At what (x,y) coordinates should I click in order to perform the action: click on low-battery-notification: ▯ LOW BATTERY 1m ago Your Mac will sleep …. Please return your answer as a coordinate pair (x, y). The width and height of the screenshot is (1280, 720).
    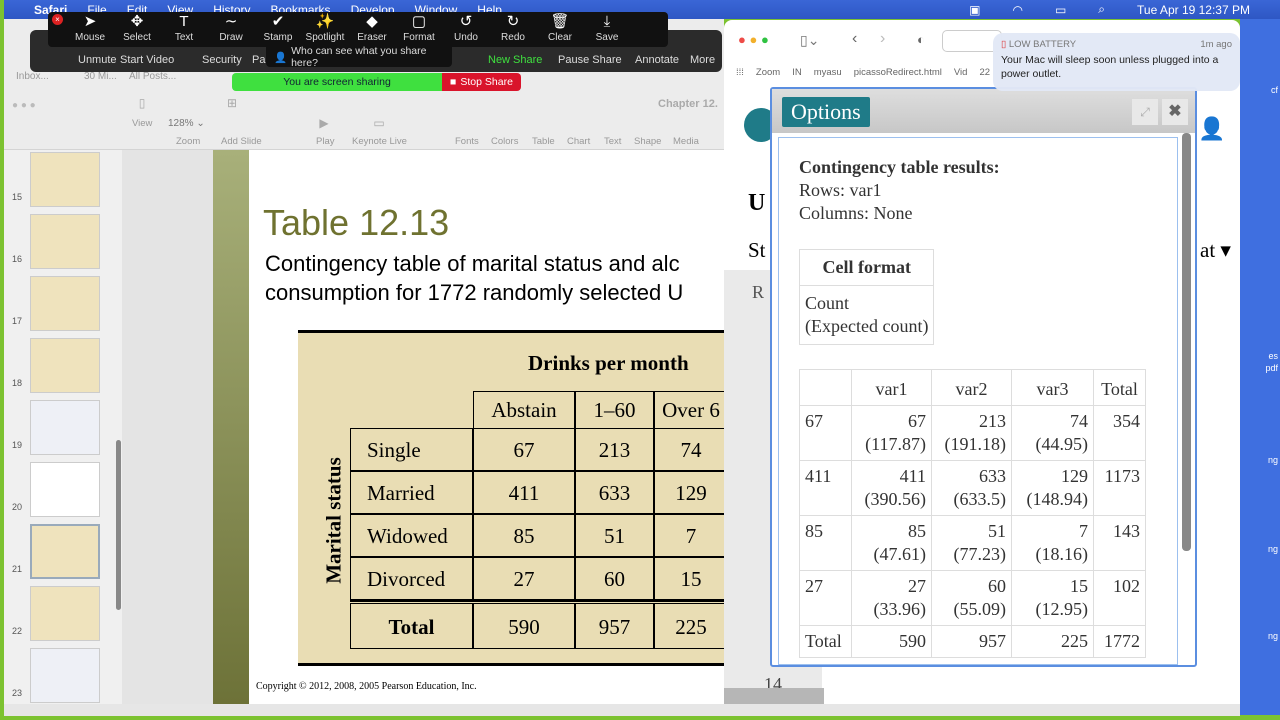
    Looking at the image, I should click on (1116, 62).